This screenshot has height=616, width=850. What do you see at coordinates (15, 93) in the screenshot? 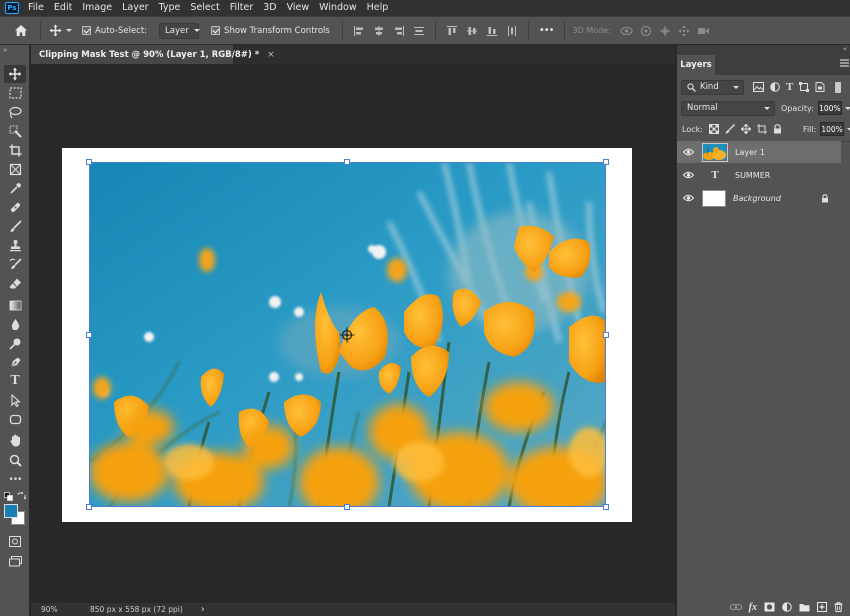
I see `marquee-tool` at bounding box center [15, 93].